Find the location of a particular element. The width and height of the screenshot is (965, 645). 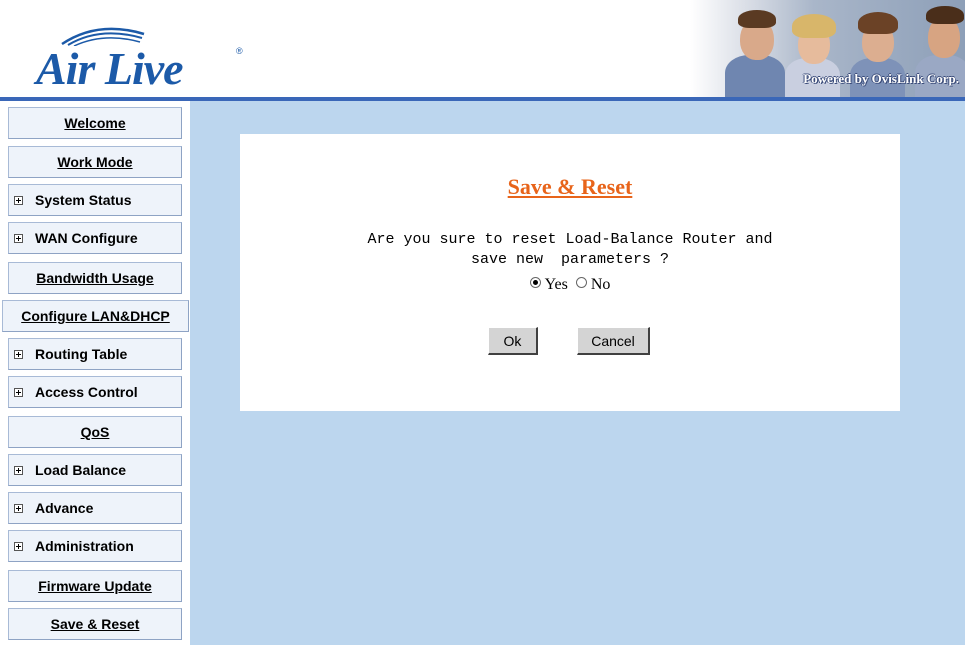

sidebar-item-label: System Status is located at coordinates (83, 200).